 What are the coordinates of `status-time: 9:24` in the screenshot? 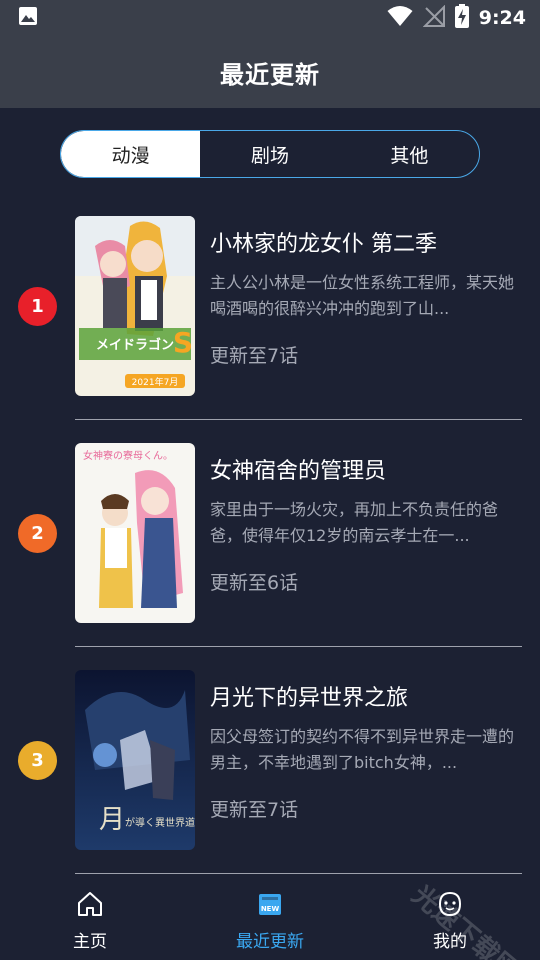 It's located at (502, 18).